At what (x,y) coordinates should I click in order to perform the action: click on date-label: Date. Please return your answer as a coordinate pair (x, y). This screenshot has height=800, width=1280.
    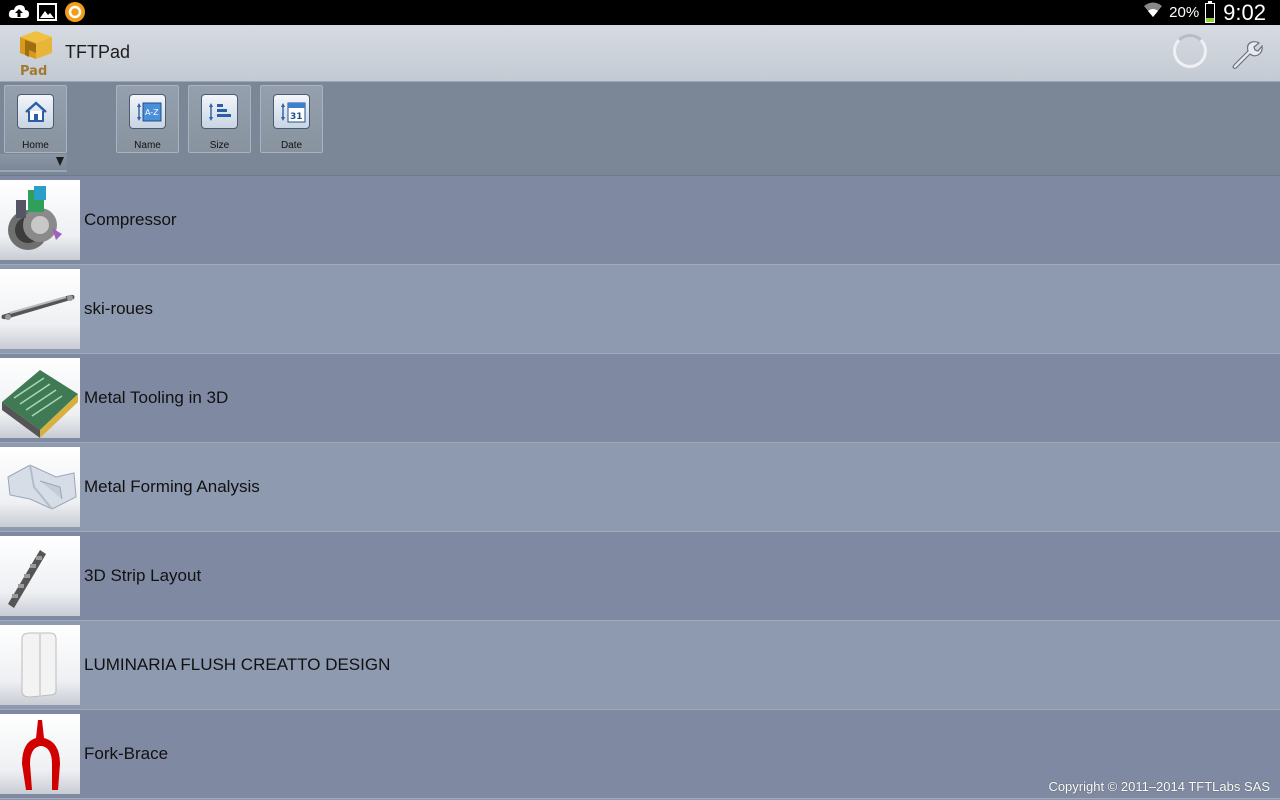
    Looking at the image, I should click on (291, 145).